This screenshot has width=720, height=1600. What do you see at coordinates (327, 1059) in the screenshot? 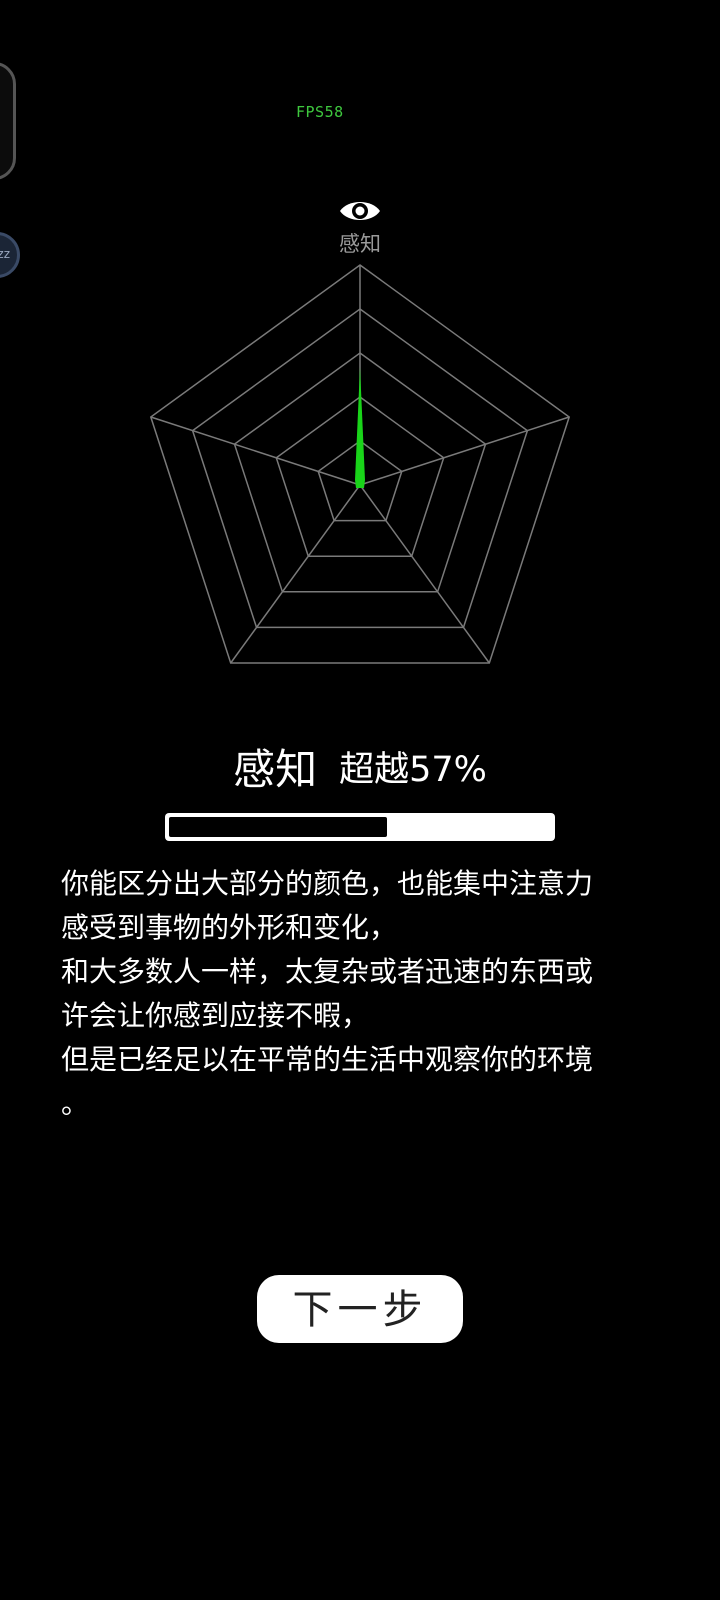
I see `description-line: 但是已经足以在平常的生活中观察你的环境` at bounding box center [327, 1059].